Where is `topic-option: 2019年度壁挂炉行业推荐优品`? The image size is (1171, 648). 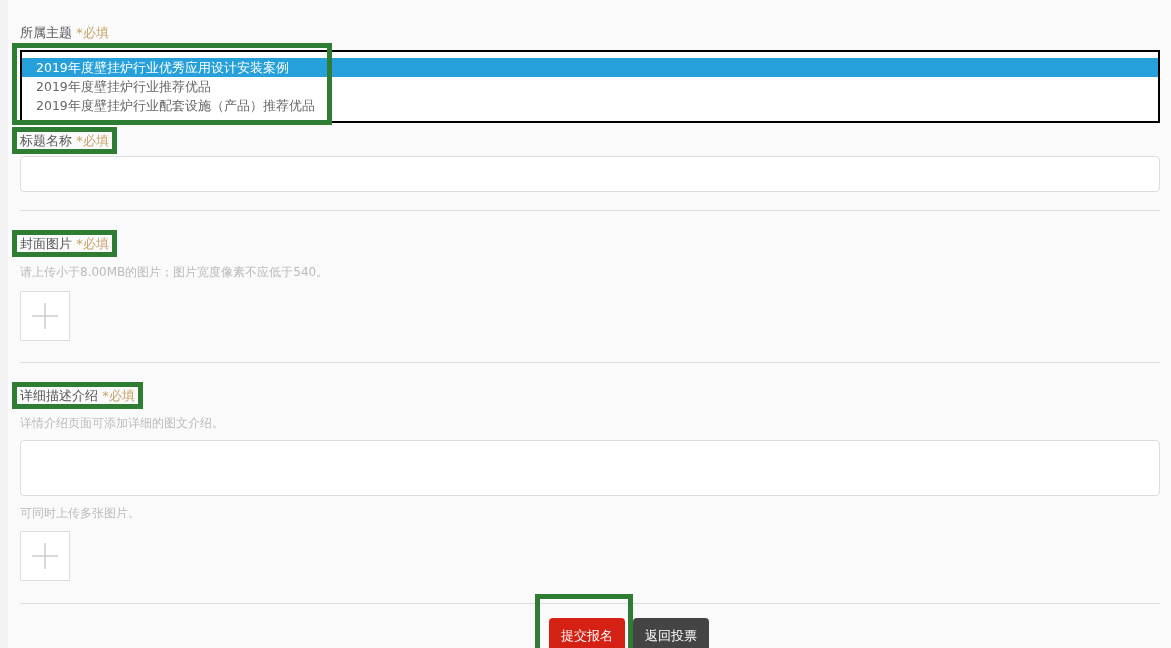
topic-option: 2019年度壁挂炉行业推荐优品 is located at coordinates (590, 86).